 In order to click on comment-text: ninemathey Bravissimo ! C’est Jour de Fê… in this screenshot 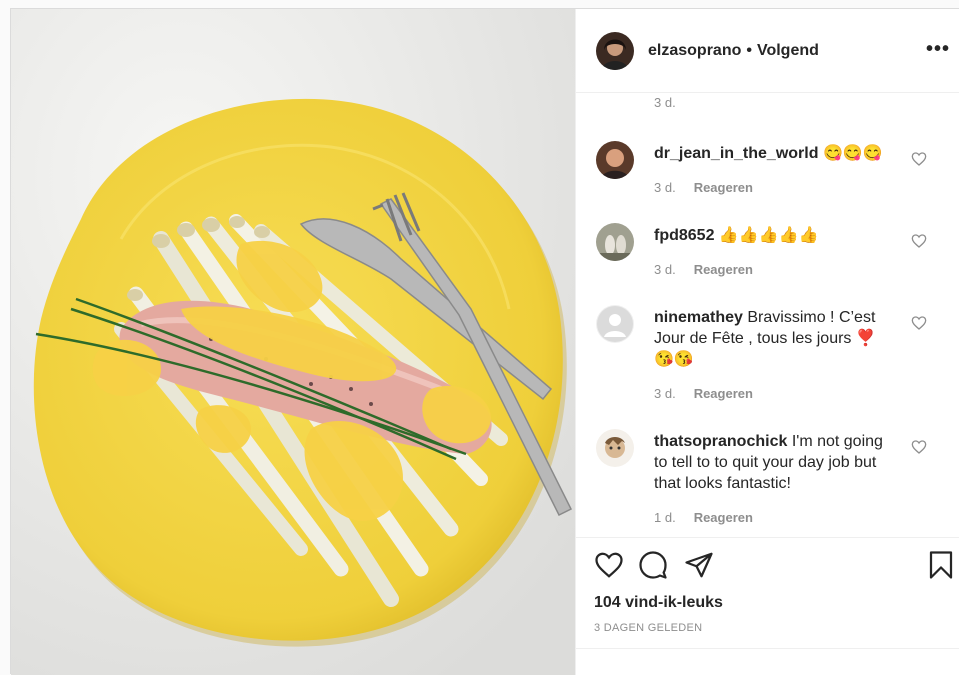, I will do `click(774, 338)`.